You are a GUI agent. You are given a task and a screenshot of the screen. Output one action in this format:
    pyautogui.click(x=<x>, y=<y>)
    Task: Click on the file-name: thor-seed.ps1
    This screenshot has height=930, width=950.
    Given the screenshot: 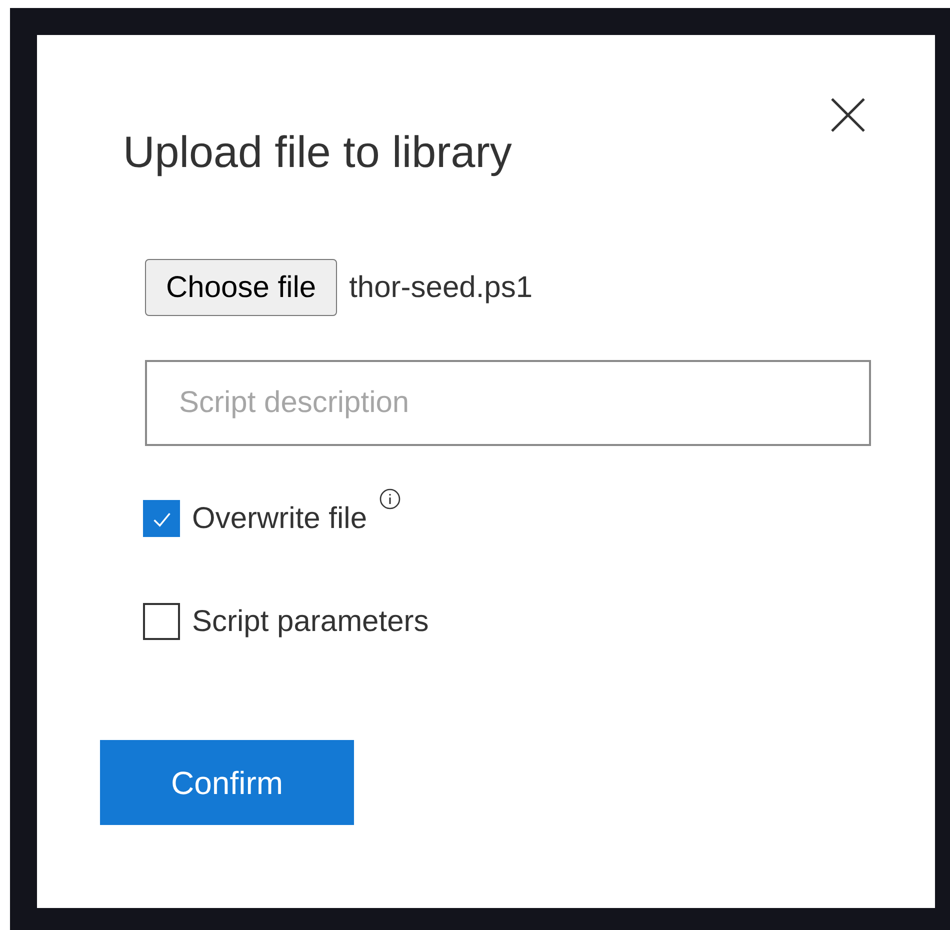 What is the action you would take?
    pyautogui.click(x=441, y=288)
    